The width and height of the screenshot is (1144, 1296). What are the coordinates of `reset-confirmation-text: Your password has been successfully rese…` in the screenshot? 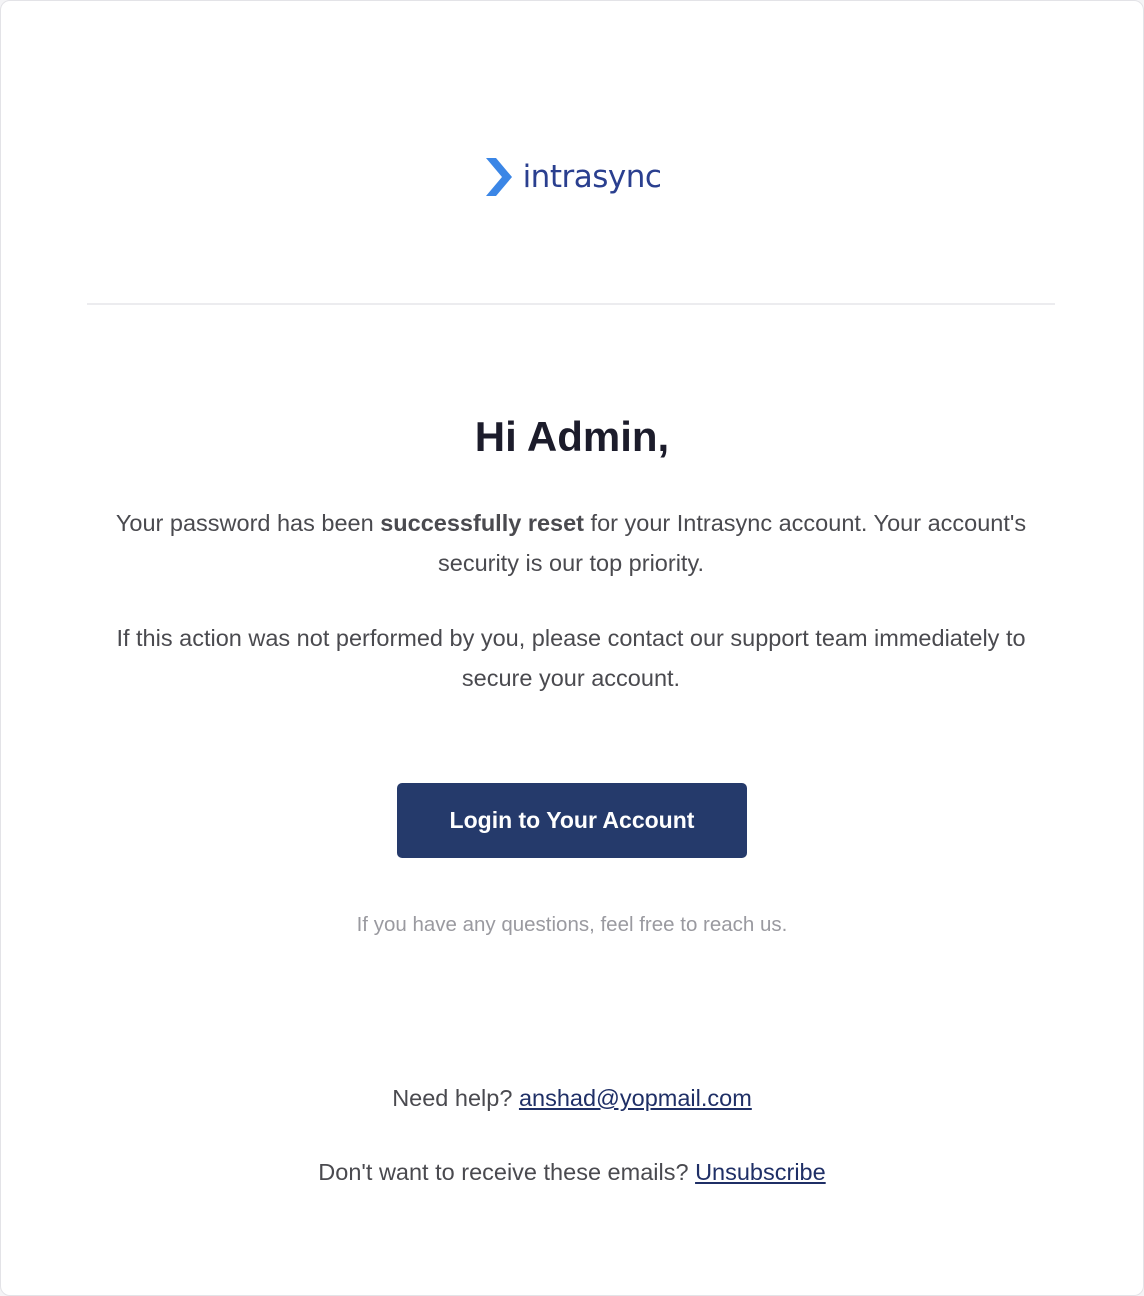 It's located at (571, 543).